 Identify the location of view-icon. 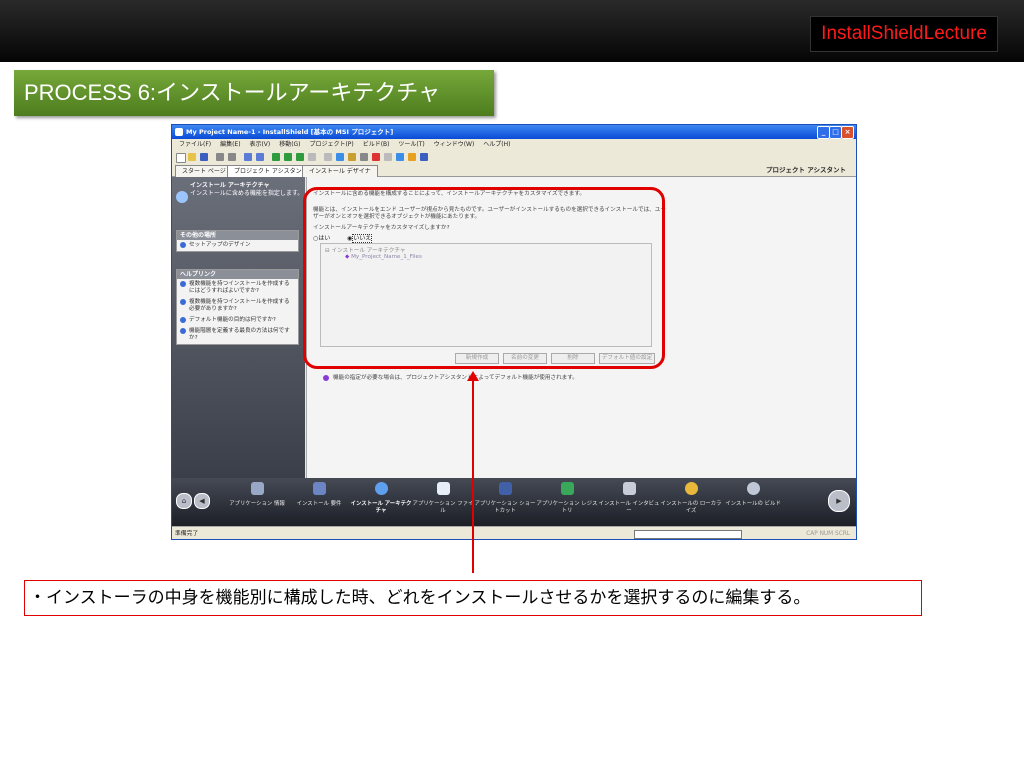
(248, 157).